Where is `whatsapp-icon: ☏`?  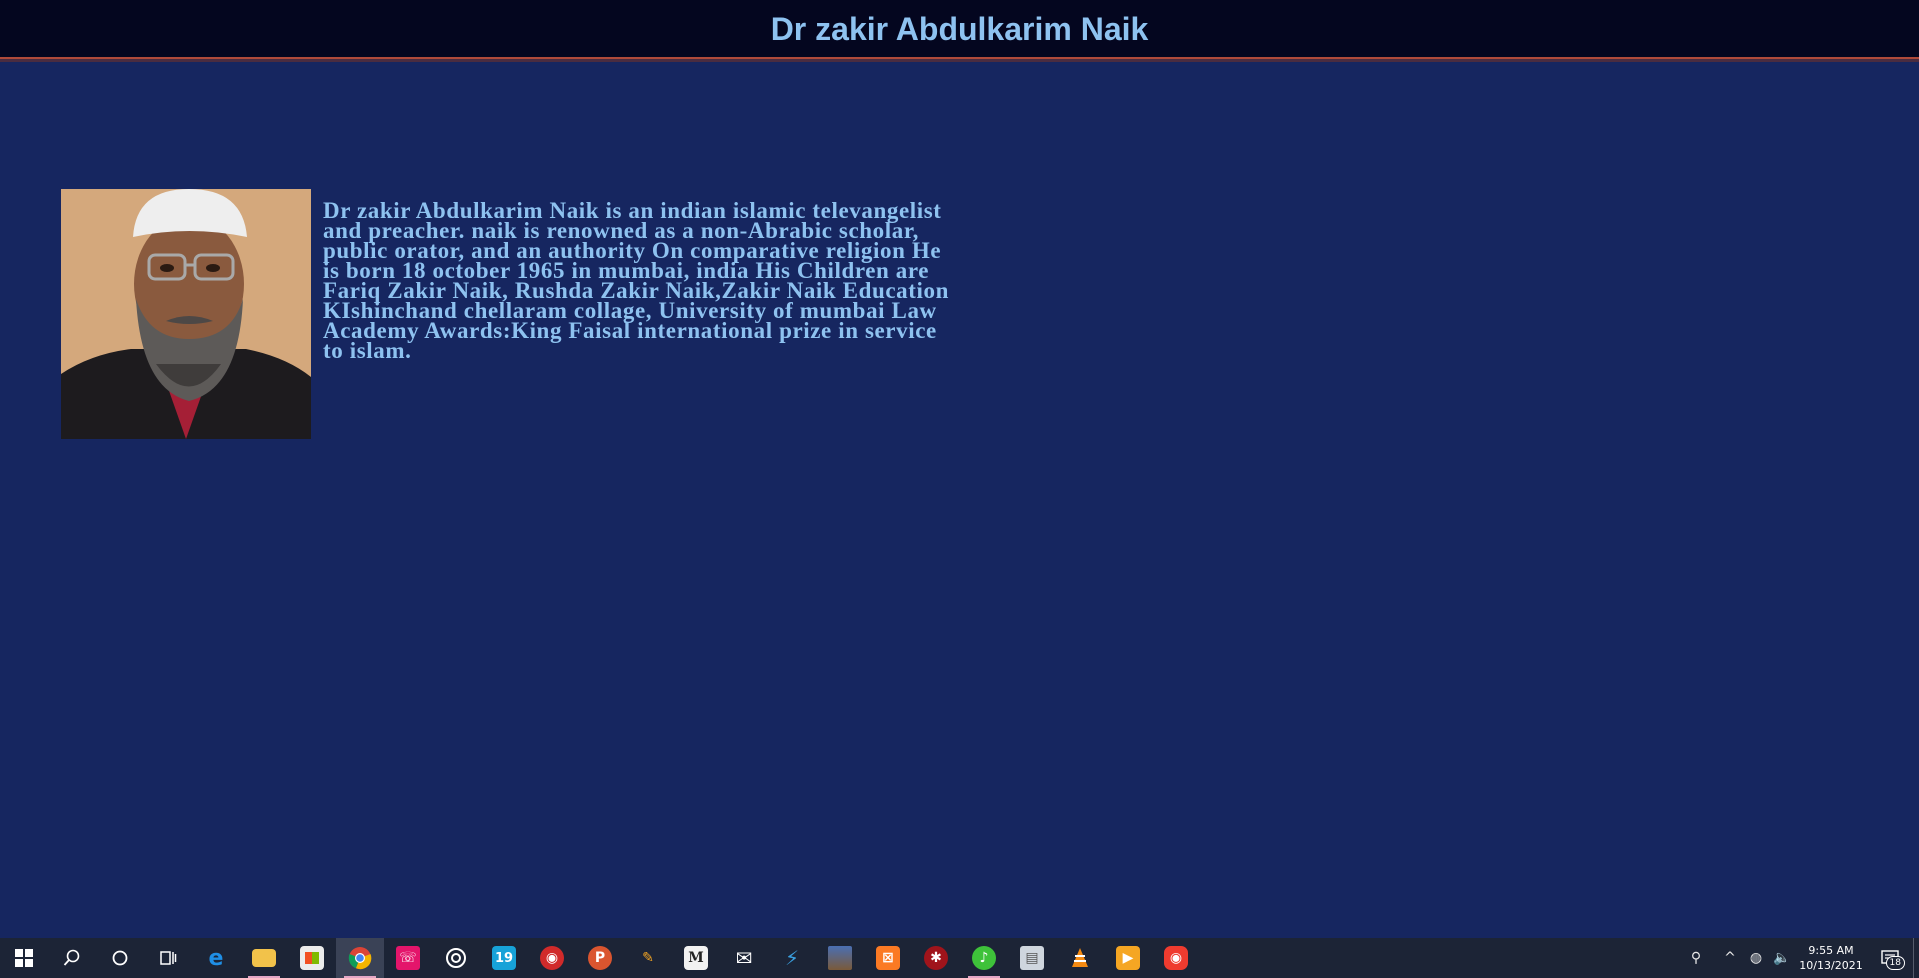 whatsapp-icon: ☏ is located at coordinates (408, 958).